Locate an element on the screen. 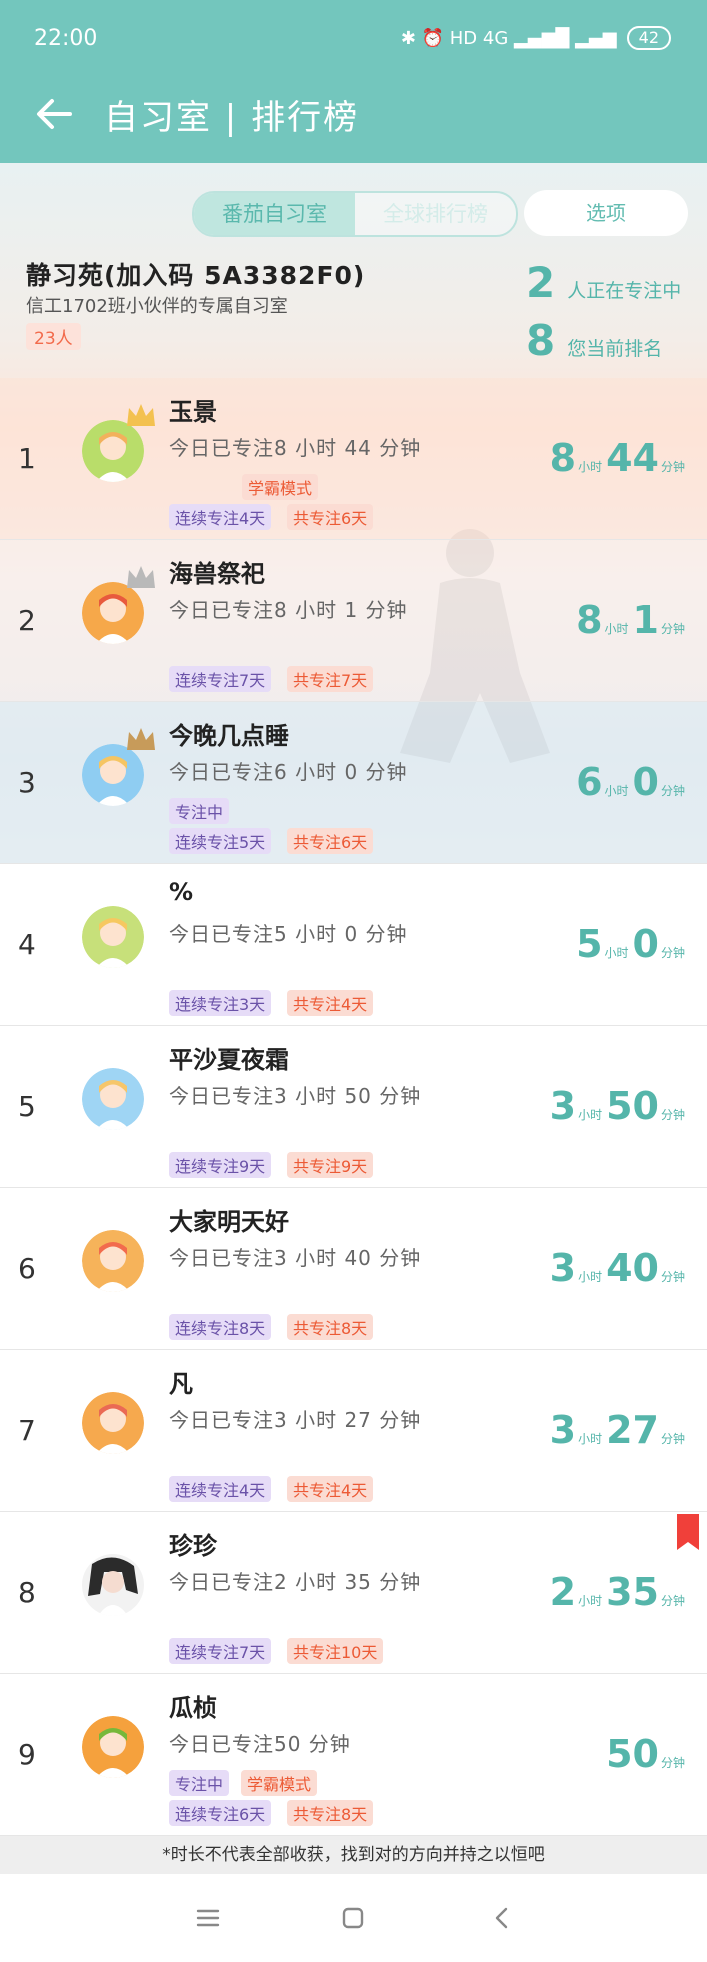 This screenshot has width=707, height=1962. ranking-row: 6 大家明天好今日已专注3 小时 40 分钟 连续专注8天 共专注8天 3 小时 40 分钟 is located at coordinates (353, 1269).